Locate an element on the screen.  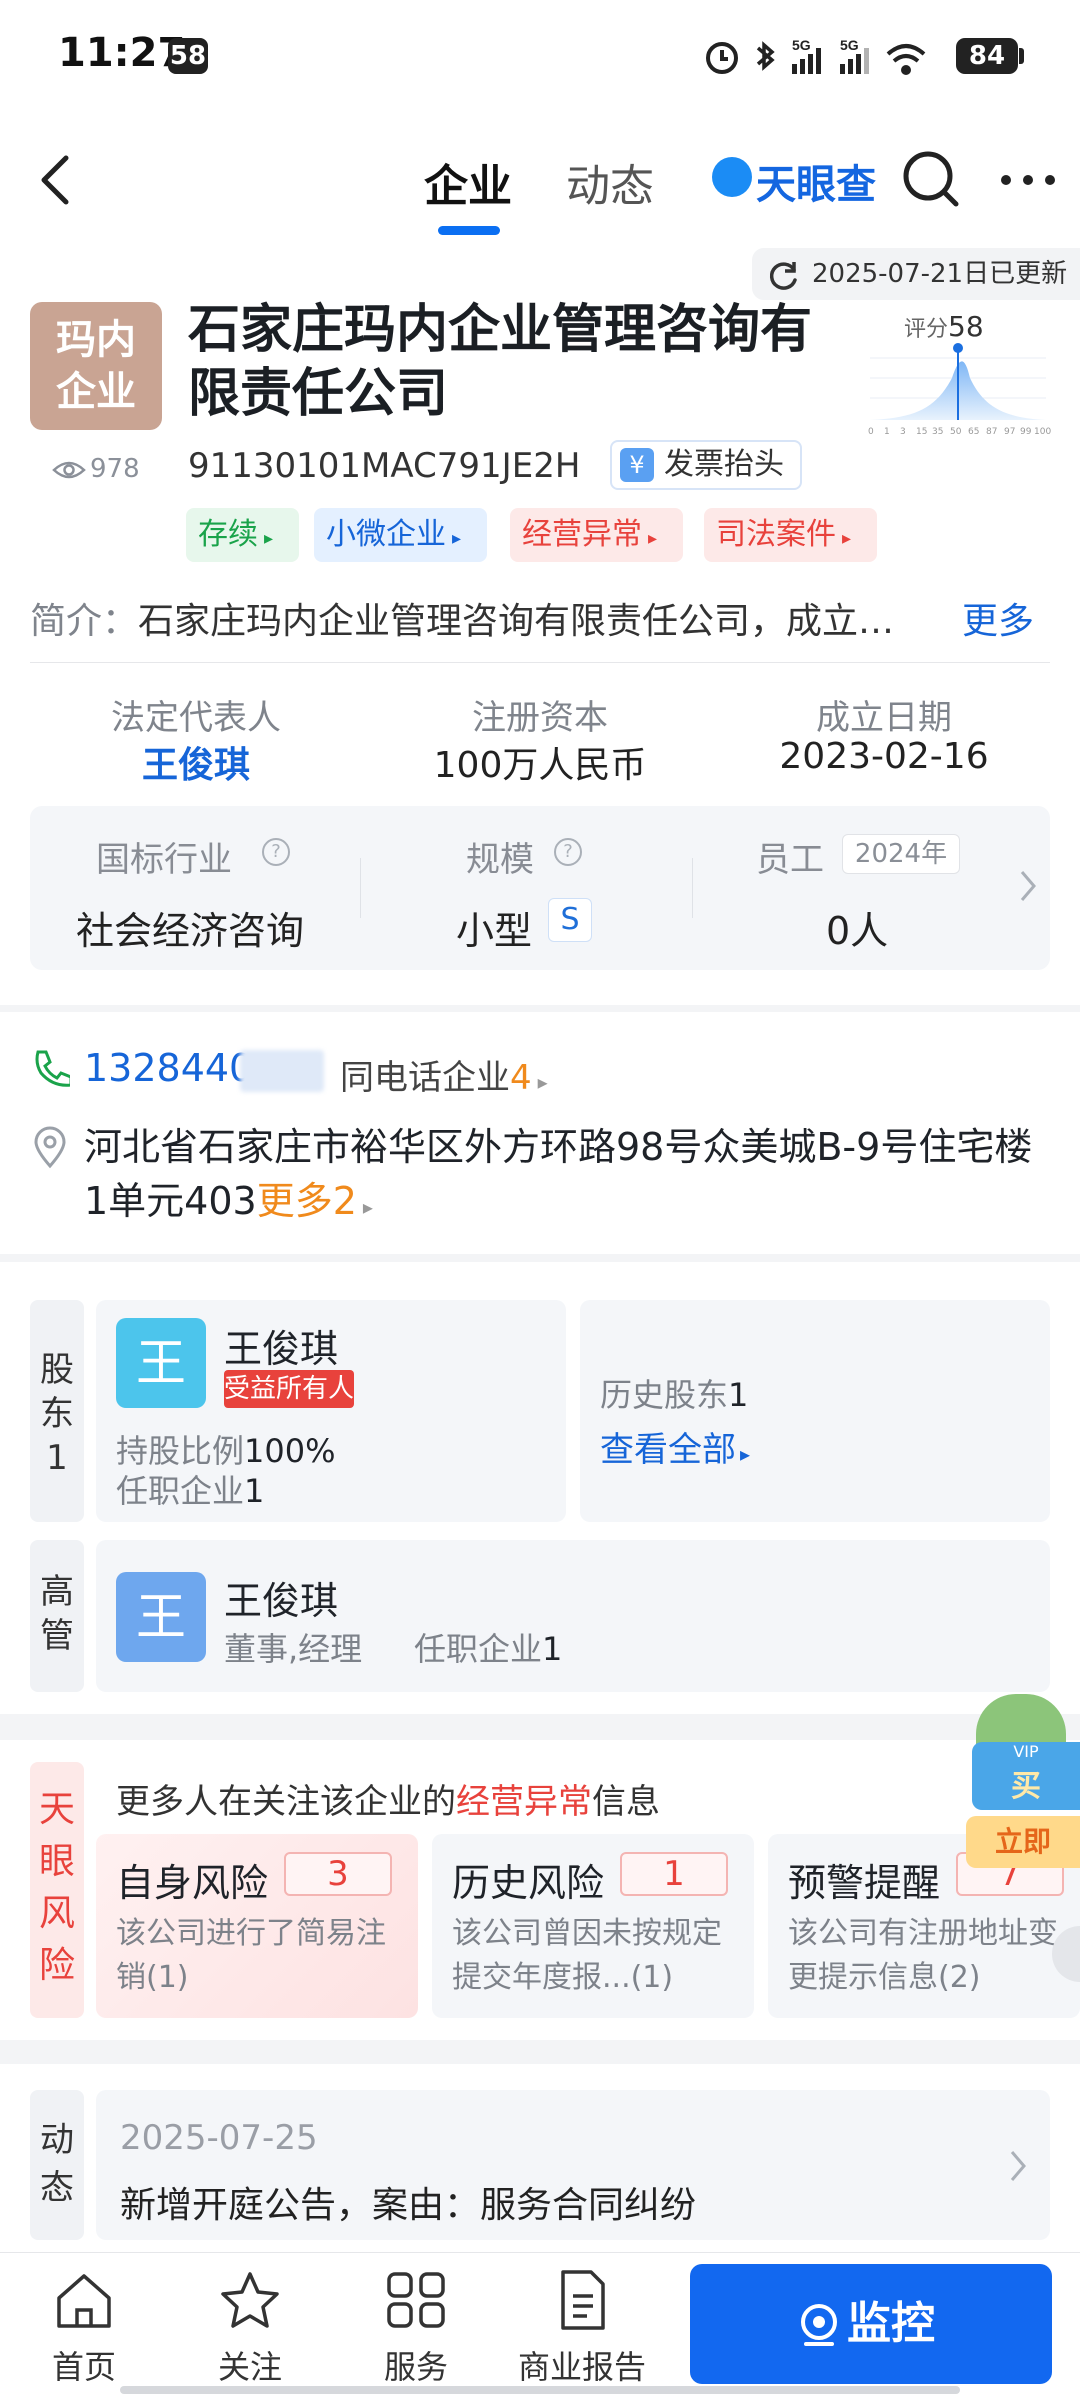
founded-date-label: 成立日期 is located at coordinates (884, 718).